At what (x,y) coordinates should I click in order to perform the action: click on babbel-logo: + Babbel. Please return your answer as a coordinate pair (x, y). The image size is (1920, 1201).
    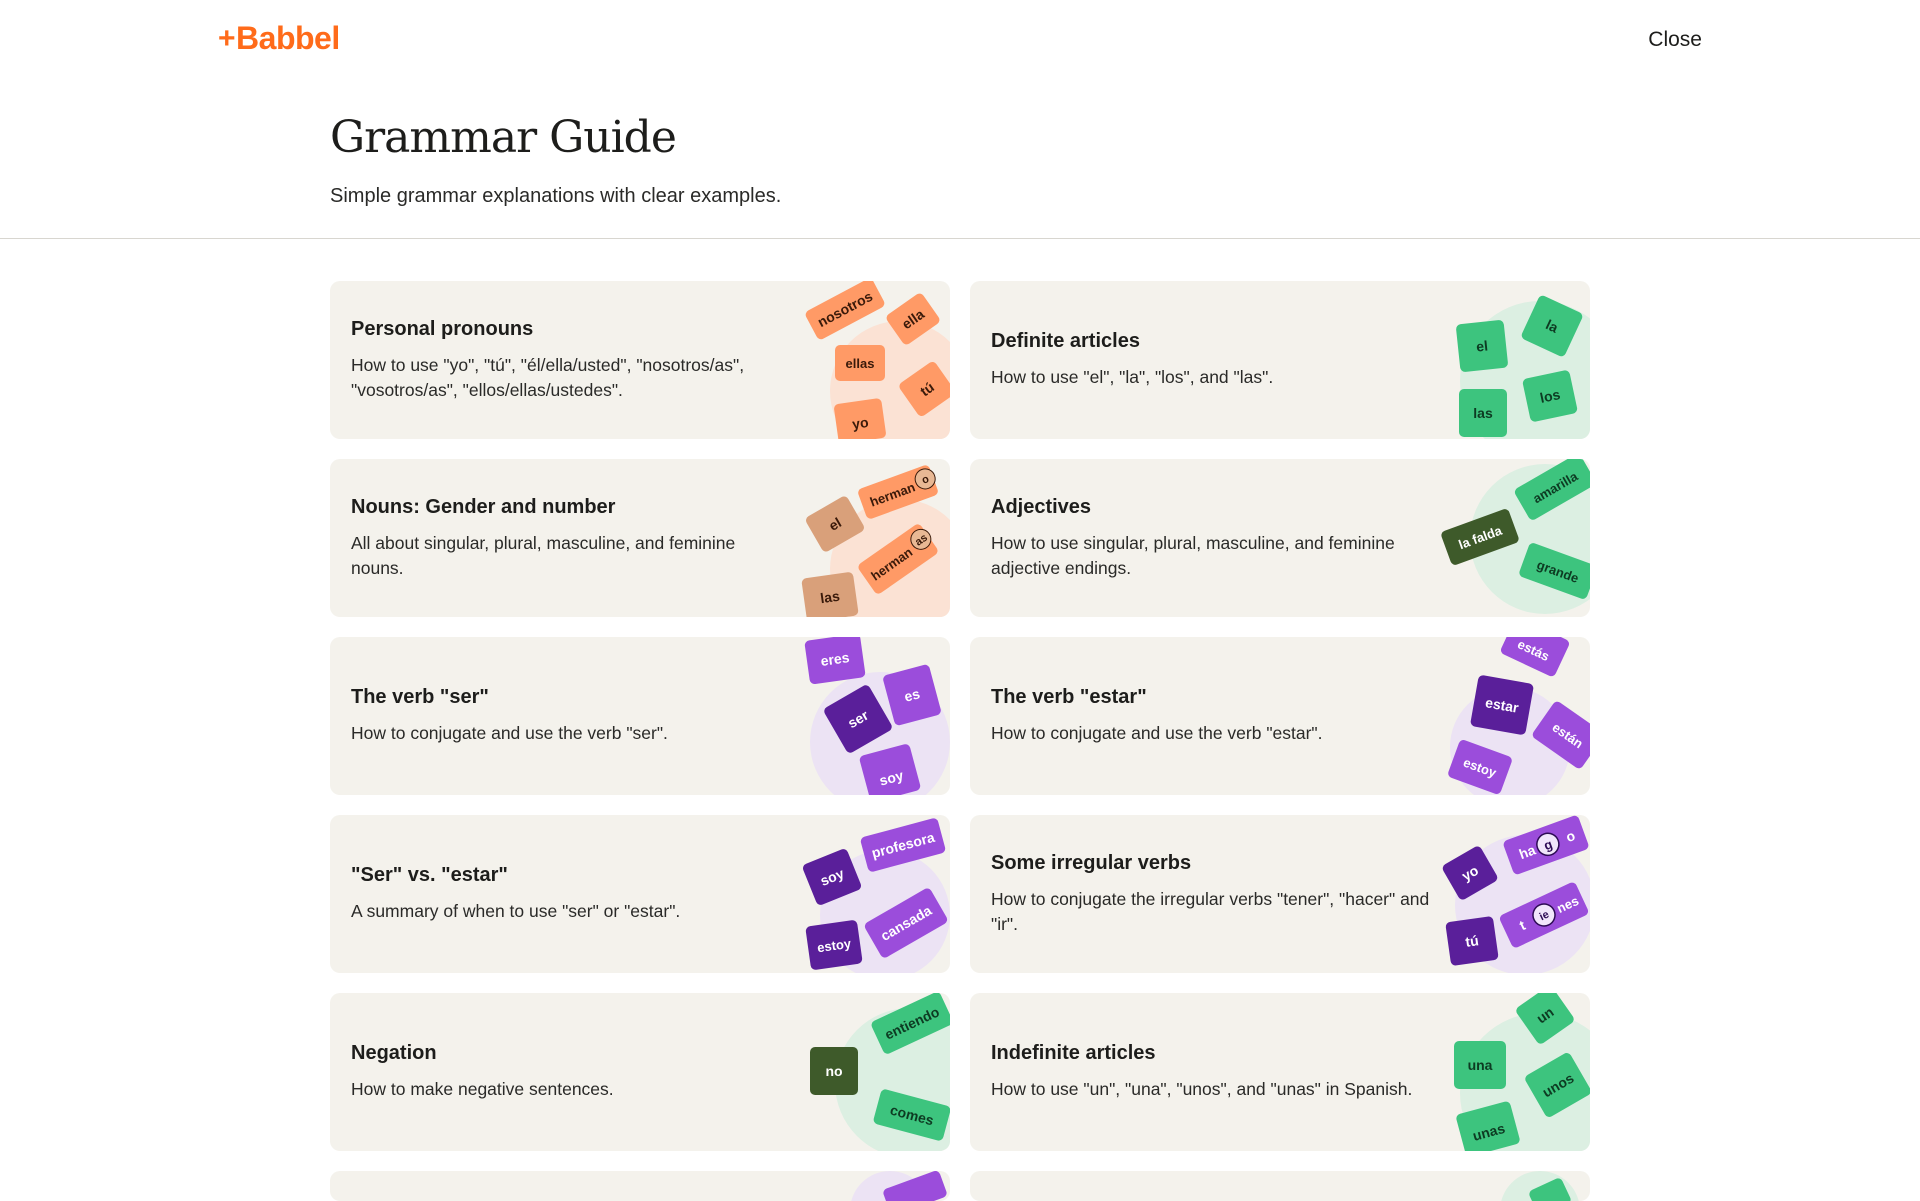
    Looking at the image, I should click on (279, 38).